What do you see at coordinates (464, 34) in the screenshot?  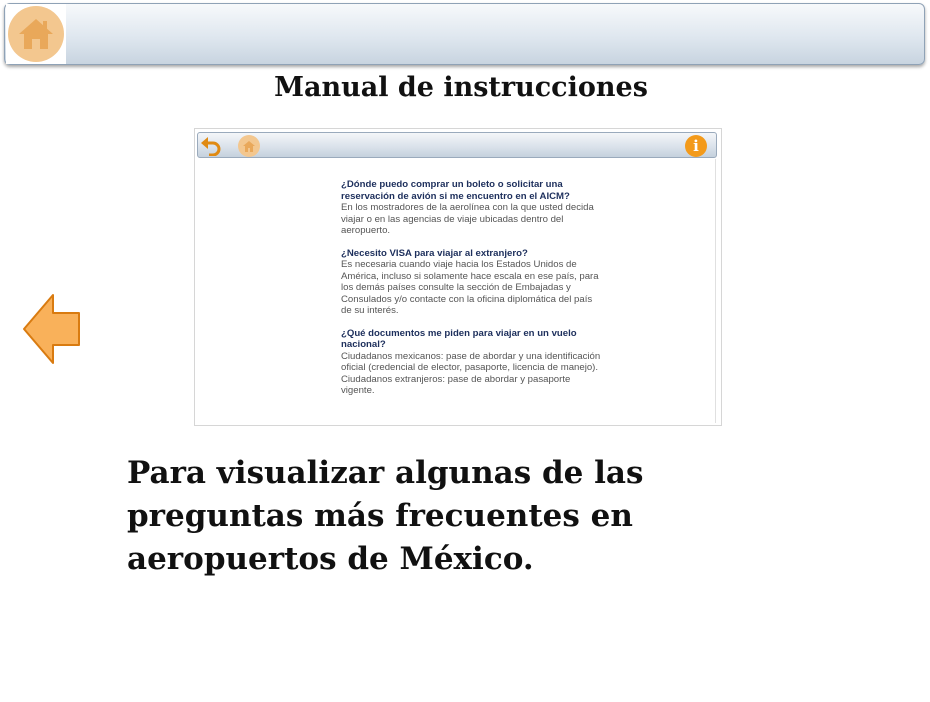 I see `top-bar` at bounding box center [464, 34].